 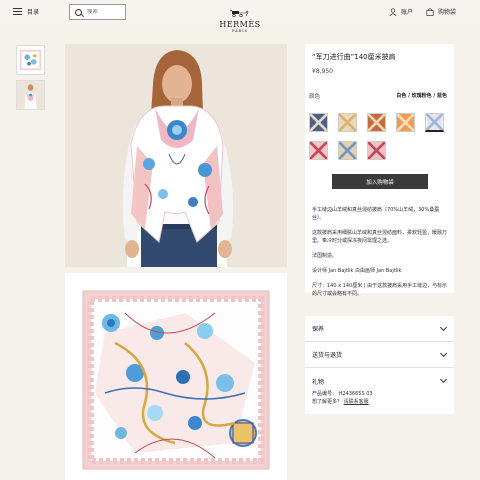 What do you see at coordinates (379, 329) in the screenshot?
I see `accordion-care: 保养` at bounding box center [379, 329].